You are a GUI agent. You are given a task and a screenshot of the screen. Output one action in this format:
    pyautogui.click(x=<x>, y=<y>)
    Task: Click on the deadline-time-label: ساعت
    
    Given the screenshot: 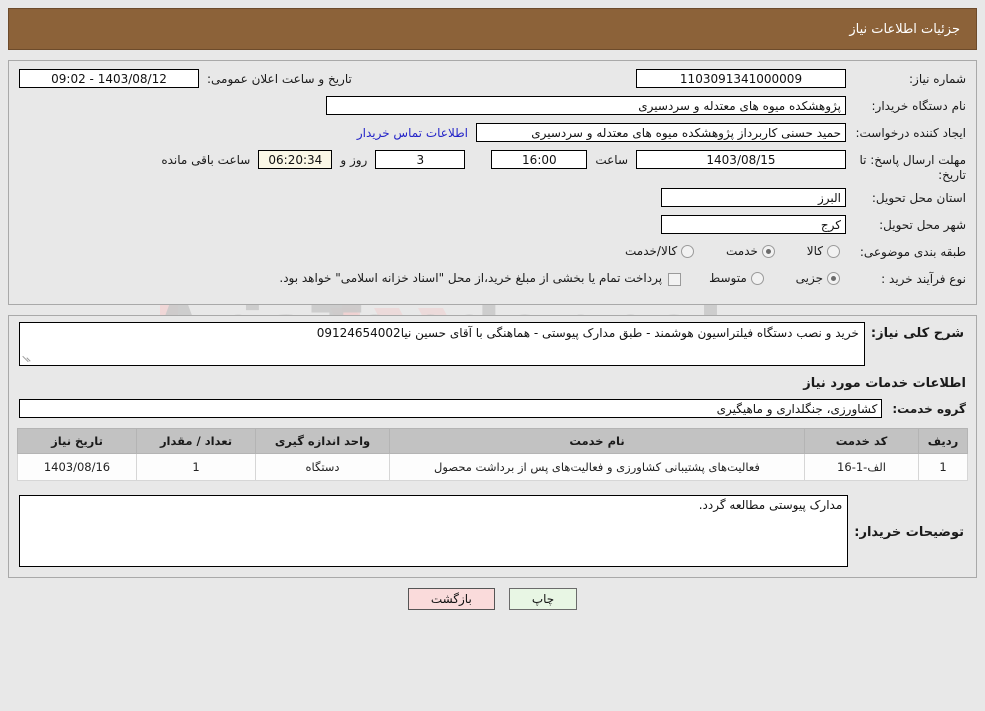 What is the action you would take?
    pyautogui.click(x=611, y=160)
    